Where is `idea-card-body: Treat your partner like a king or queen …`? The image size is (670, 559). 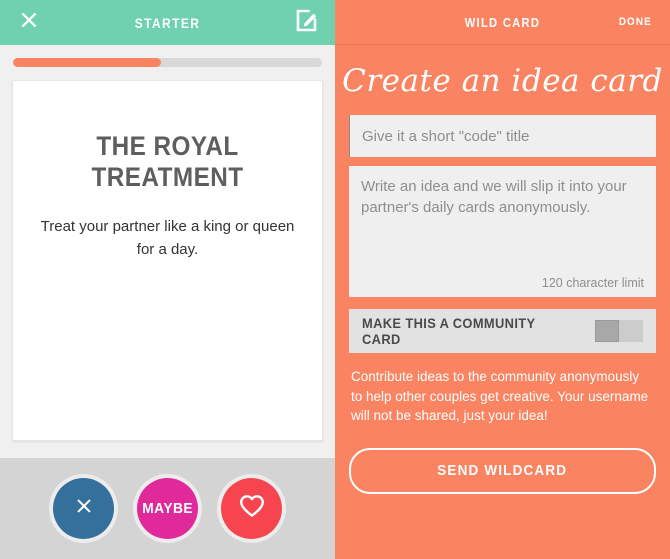 idea-card-body: Treat your partner like a king or queen … is located at coordinates (167, 238).